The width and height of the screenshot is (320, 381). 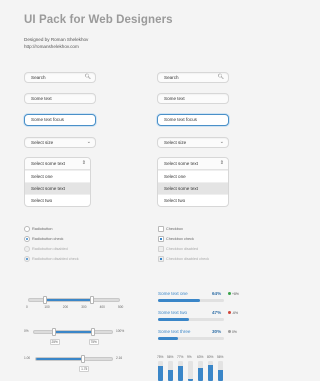 What do you see at coordinates (119, 358) in the screenshot?
I see `slider-max-label: 2.16` at bounding box center [119, 358].